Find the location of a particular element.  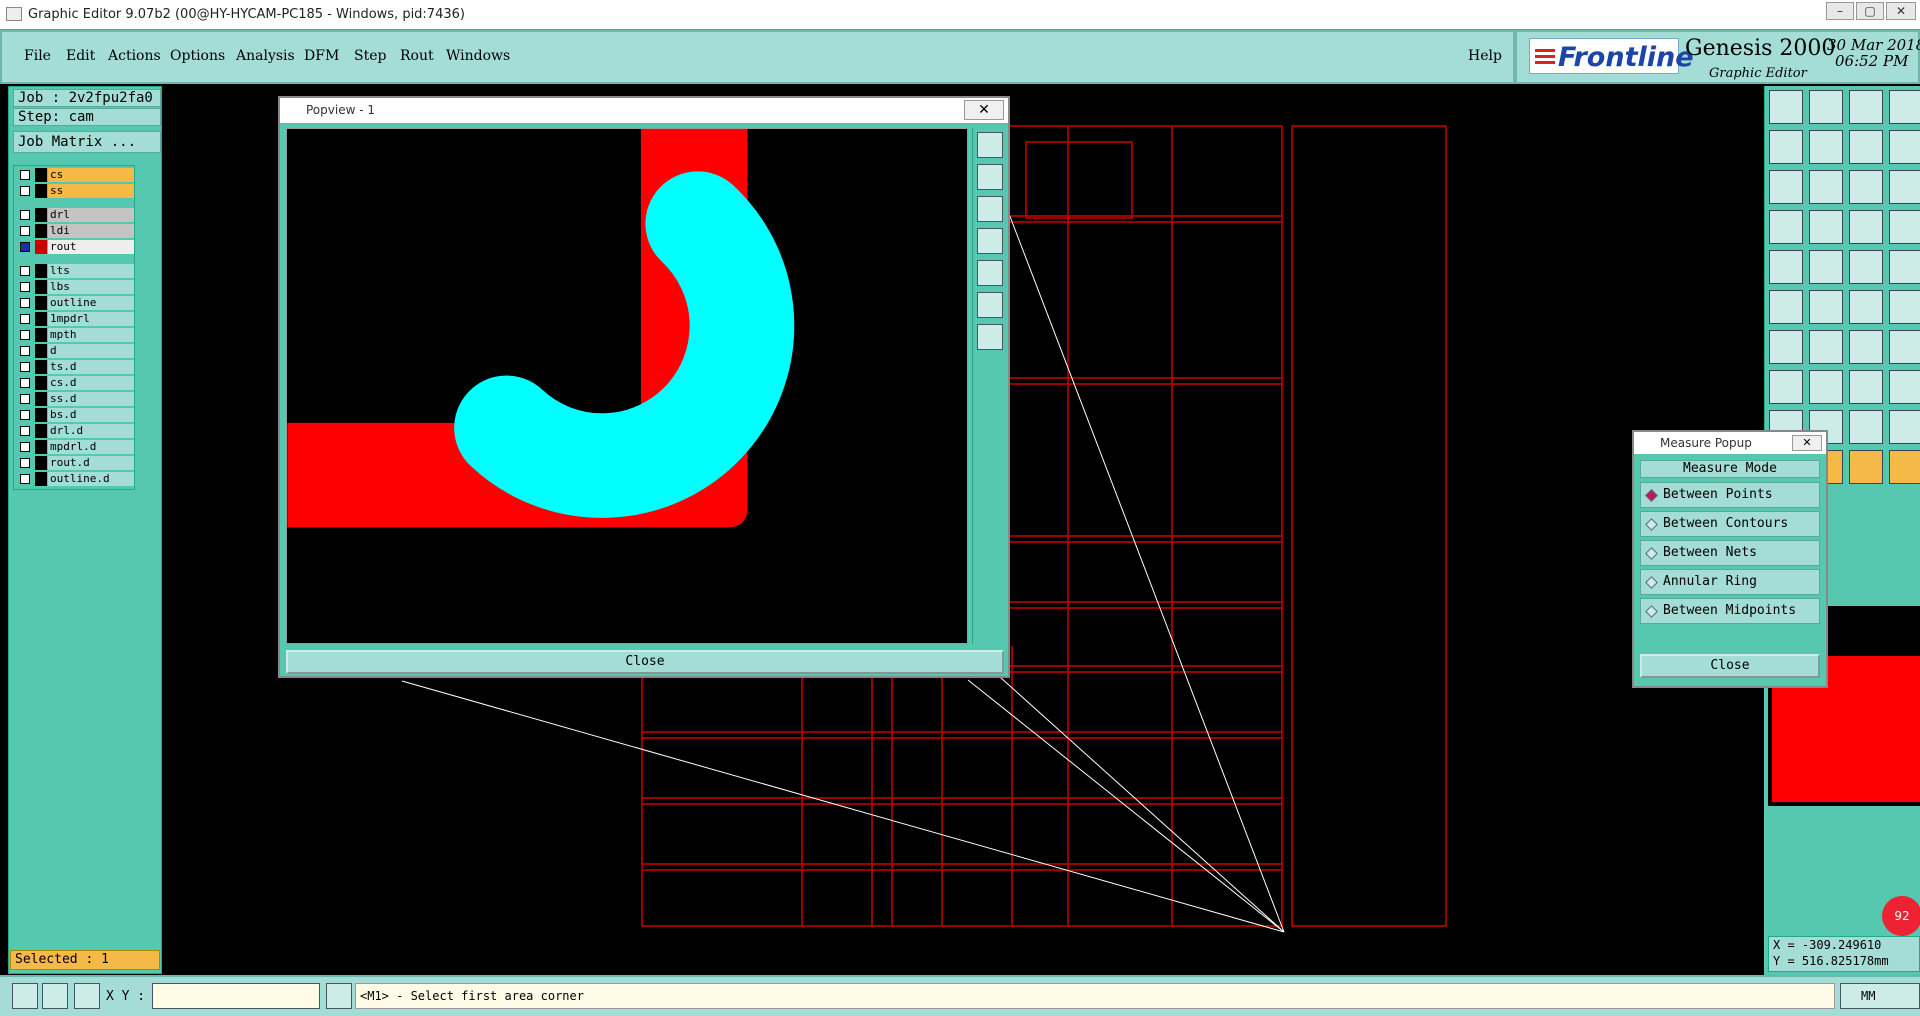

arc-icon is located at coordinates (1866, 347).